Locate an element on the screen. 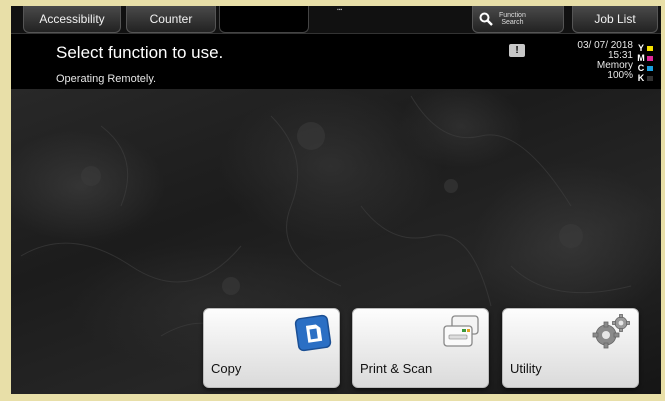  status-readout: 03/ 07/ 2018 15:31 Memory 100% is located at coordinates (605, 61).